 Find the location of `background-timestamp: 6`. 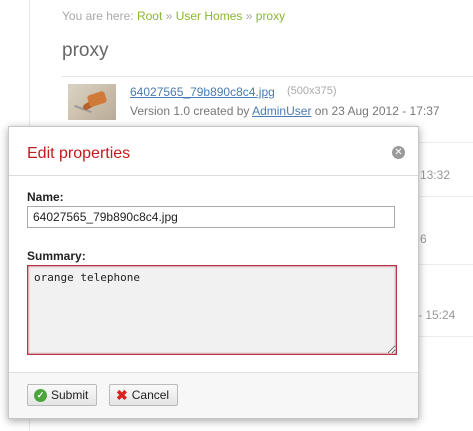

background-timestamp: 6 is located at coordinates (423, 239).